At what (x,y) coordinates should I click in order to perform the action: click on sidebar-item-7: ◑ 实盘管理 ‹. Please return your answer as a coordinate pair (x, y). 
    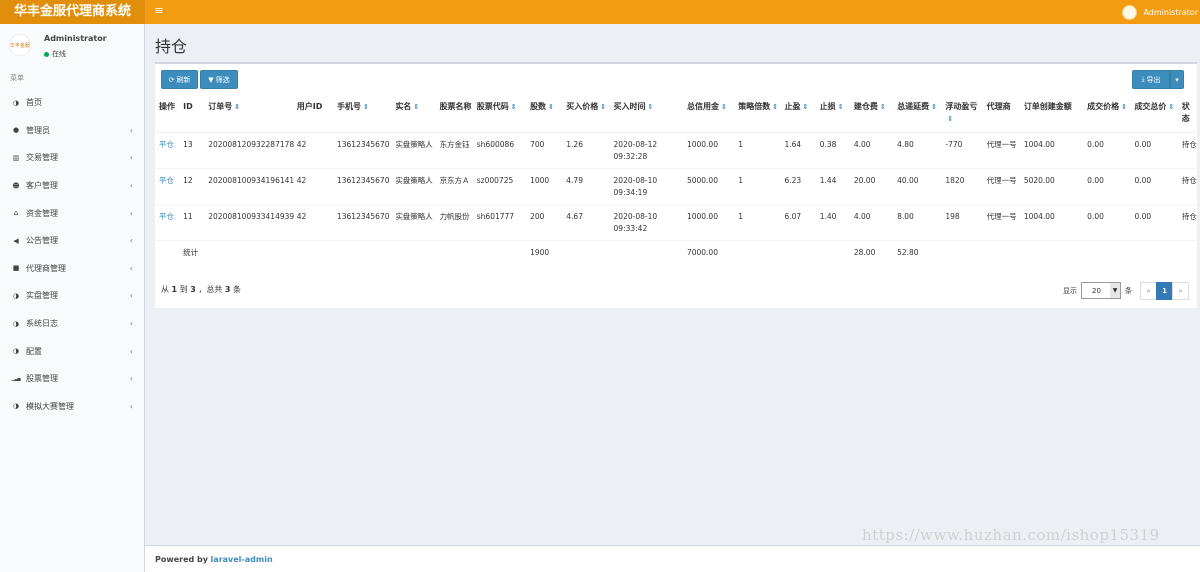
    Looking at the image, I should click on (72, 296).